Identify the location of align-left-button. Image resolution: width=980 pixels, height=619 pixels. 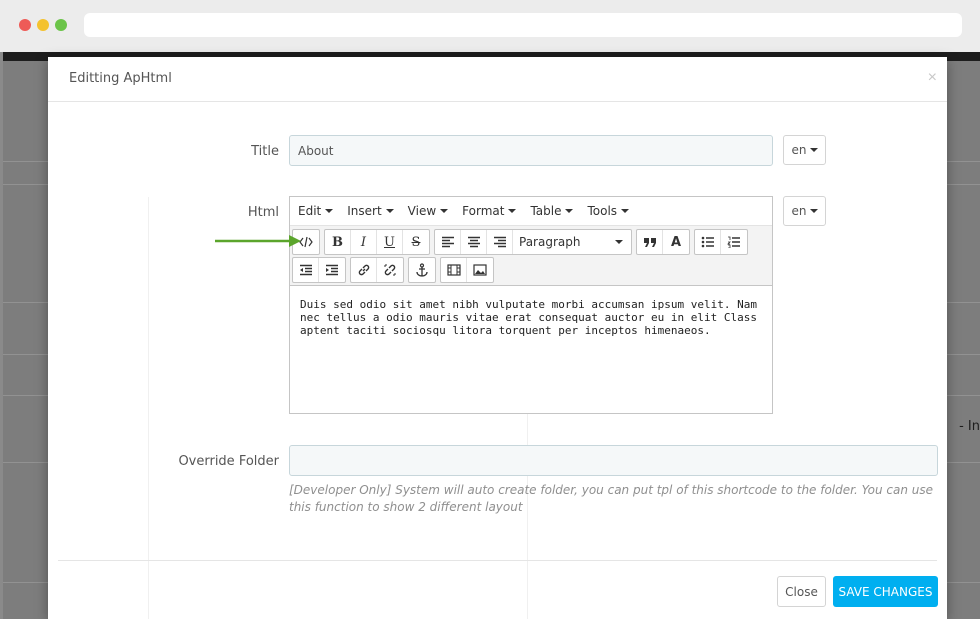
(448, 242).